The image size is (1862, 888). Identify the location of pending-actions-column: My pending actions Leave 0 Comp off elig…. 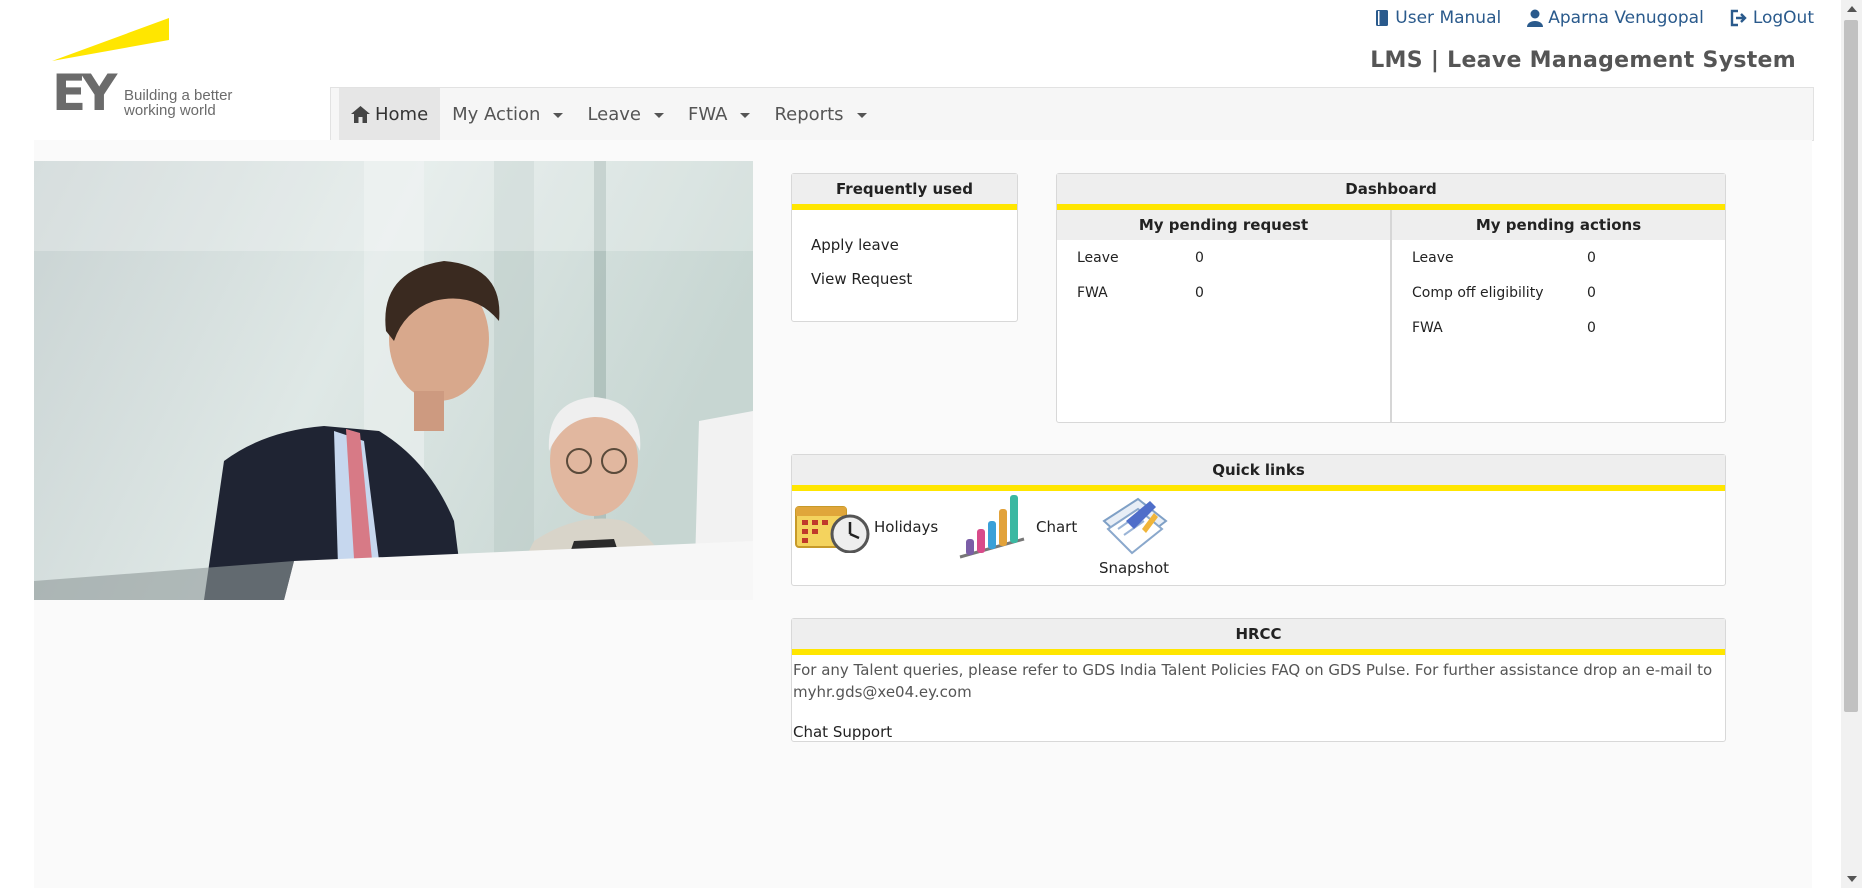
(1557, 316).